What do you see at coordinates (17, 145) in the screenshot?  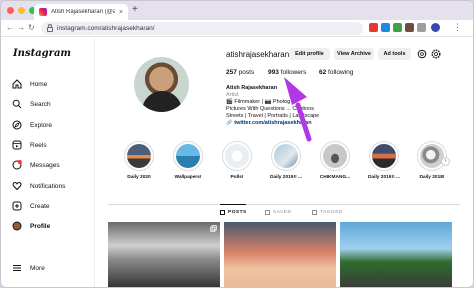 I see `reels-icon` at bounding box center [17, 145].